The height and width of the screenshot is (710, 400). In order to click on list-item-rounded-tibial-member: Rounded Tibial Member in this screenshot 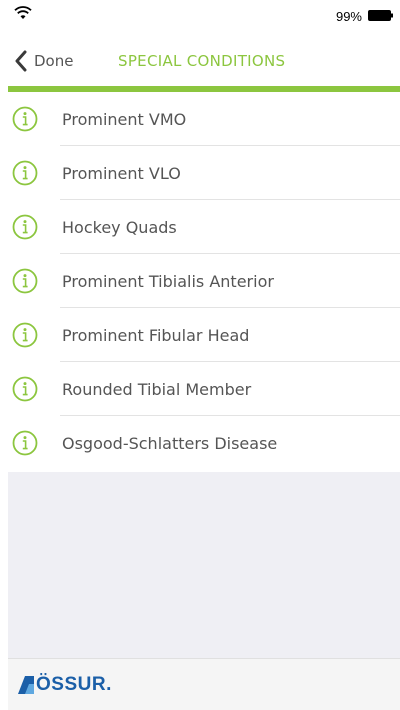, I will do `click(204, 389)`.